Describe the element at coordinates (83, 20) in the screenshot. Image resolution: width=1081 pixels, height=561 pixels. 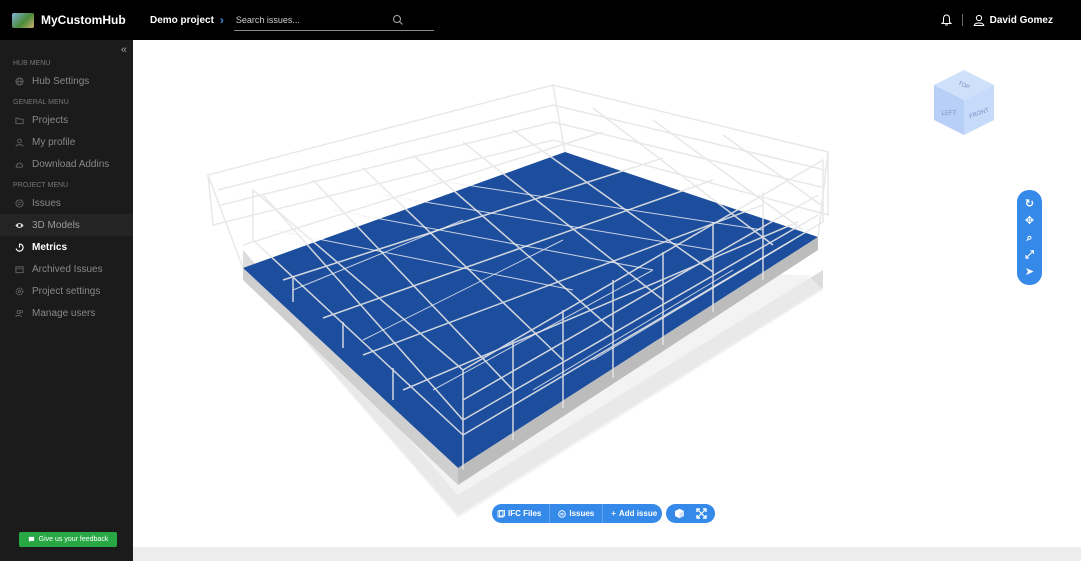
I see `app-name: MyCustomHub` at that location.